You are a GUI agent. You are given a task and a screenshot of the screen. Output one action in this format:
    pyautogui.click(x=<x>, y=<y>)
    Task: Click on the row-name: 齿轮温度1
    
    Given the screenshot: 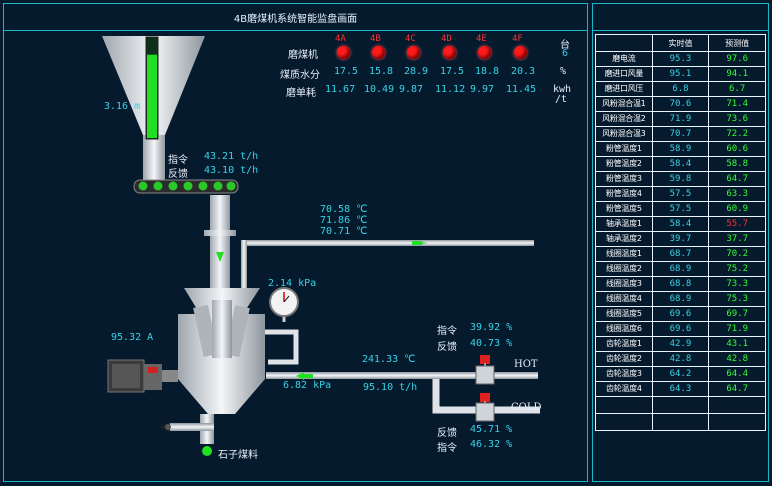 What is the action you would take?
    pyautogui.click(x=624, y=344)
    